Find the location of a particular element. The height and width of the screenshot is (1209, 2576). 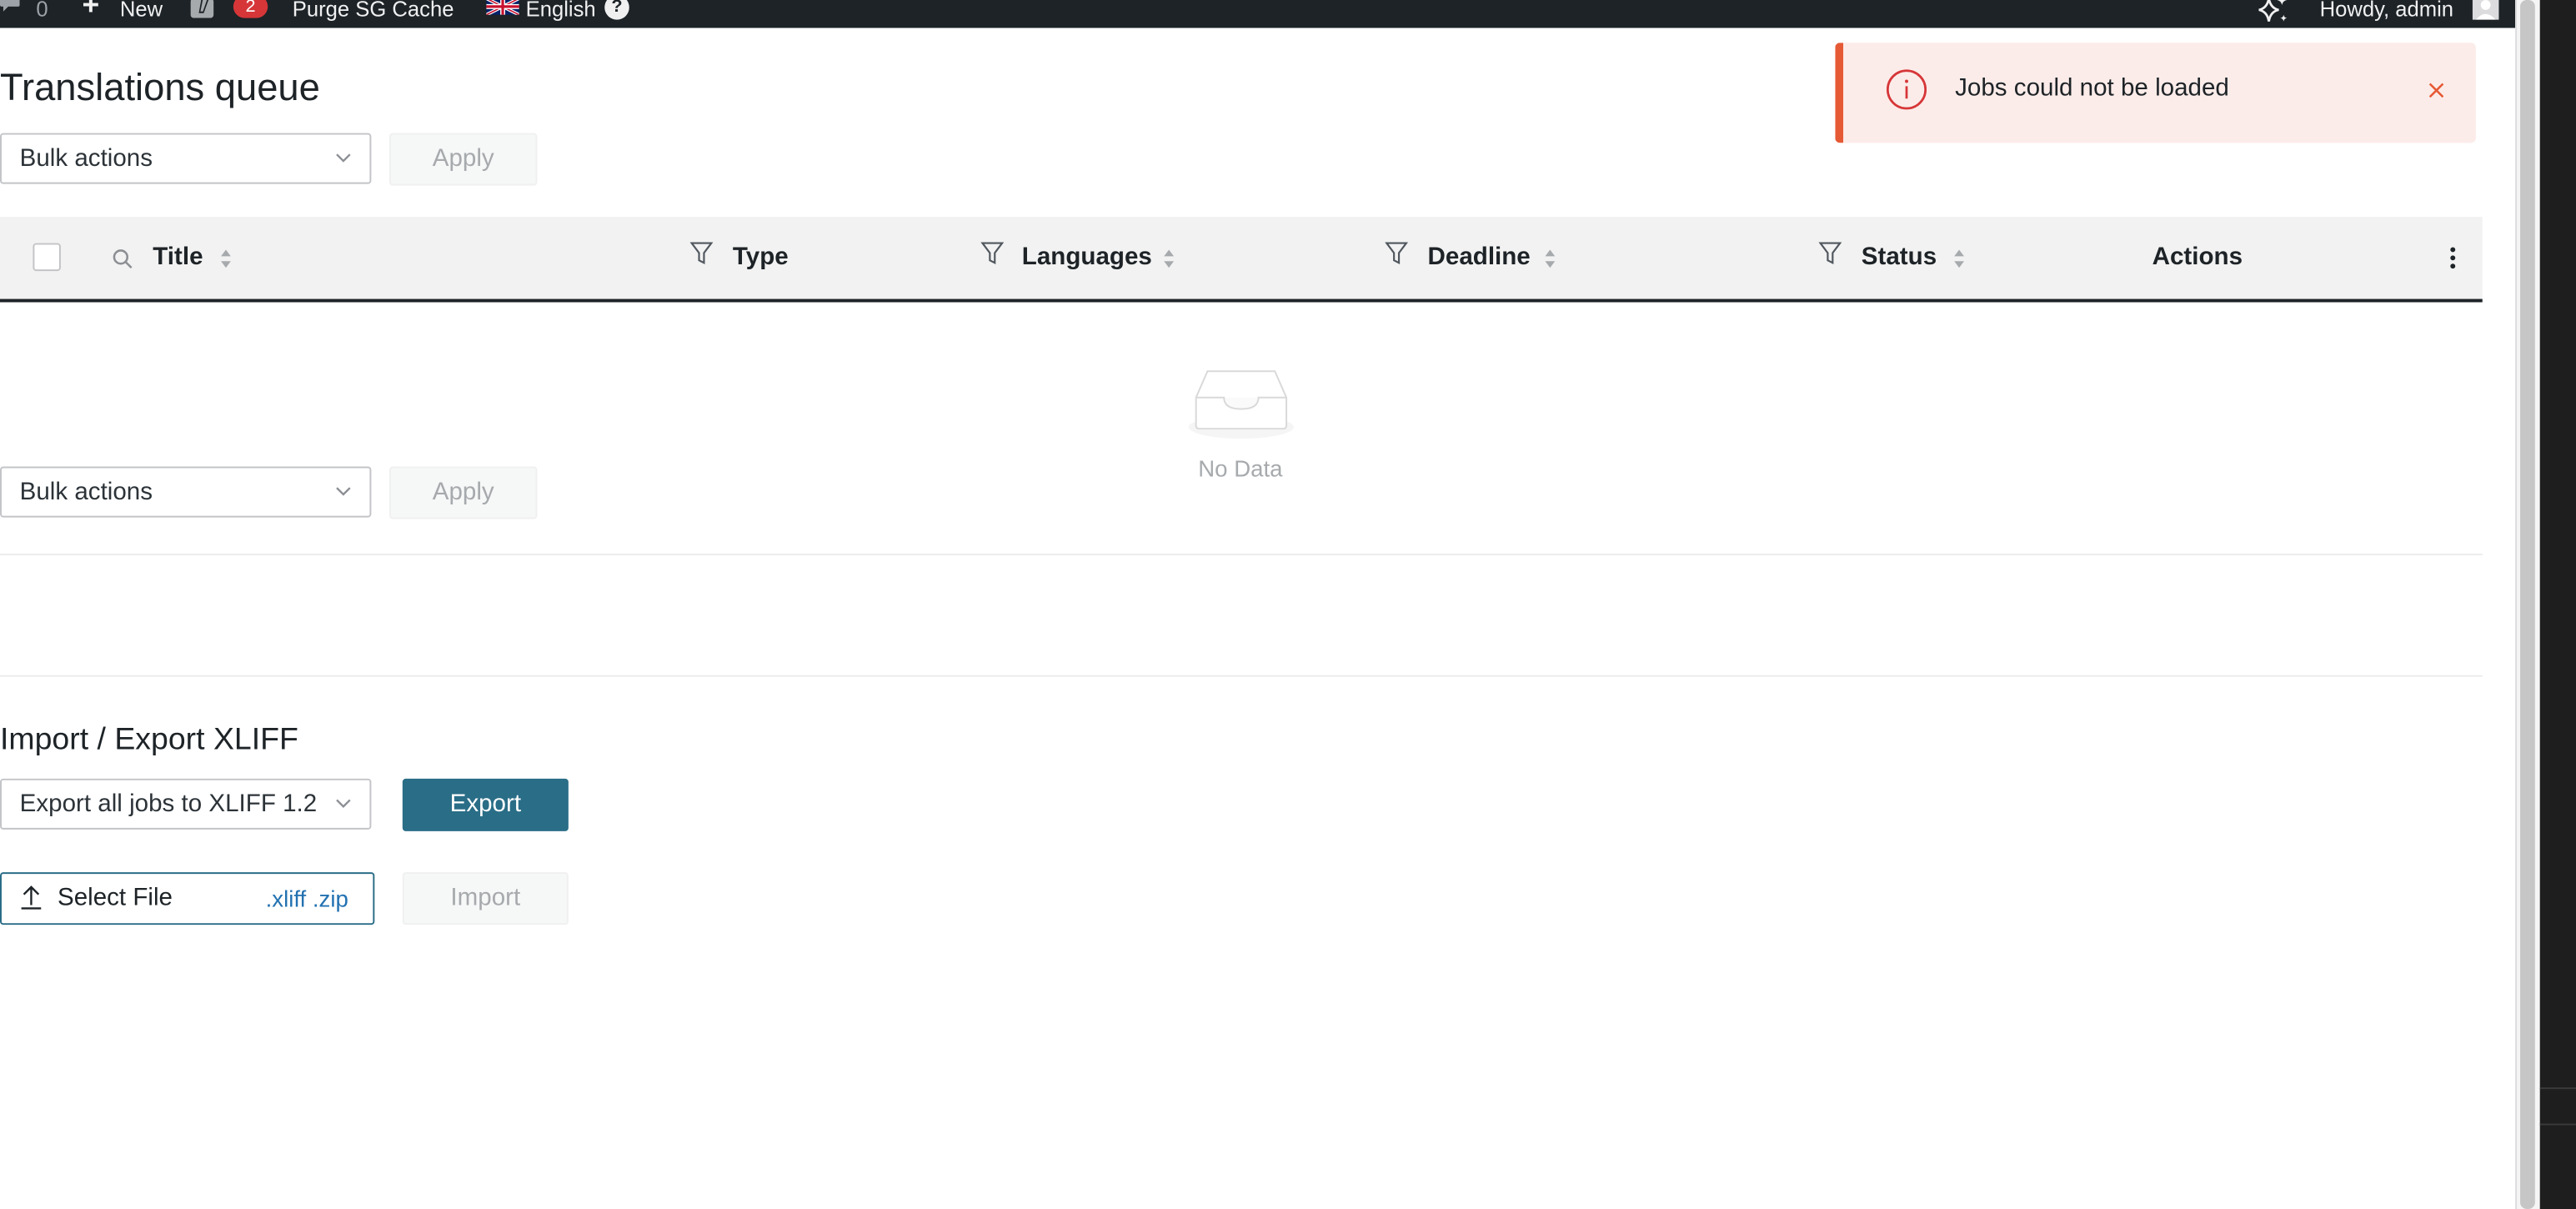

help-icon: ? is located at coordinates (616, 10).